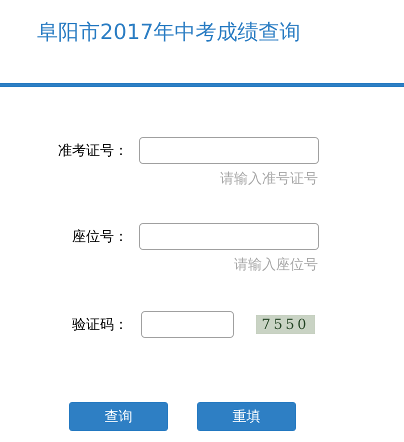 The height and width of the screenshot is (442, 404). Describe the element at coordinates (246, 416) in the screenshot. I see `reset-button: 重填` at that location.